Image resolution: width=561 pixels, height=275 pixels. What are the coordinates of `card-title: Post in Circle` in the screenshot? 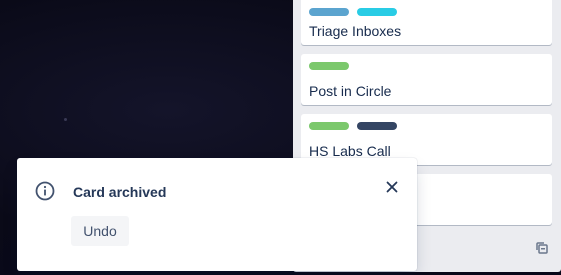 It's located at (350, 91).